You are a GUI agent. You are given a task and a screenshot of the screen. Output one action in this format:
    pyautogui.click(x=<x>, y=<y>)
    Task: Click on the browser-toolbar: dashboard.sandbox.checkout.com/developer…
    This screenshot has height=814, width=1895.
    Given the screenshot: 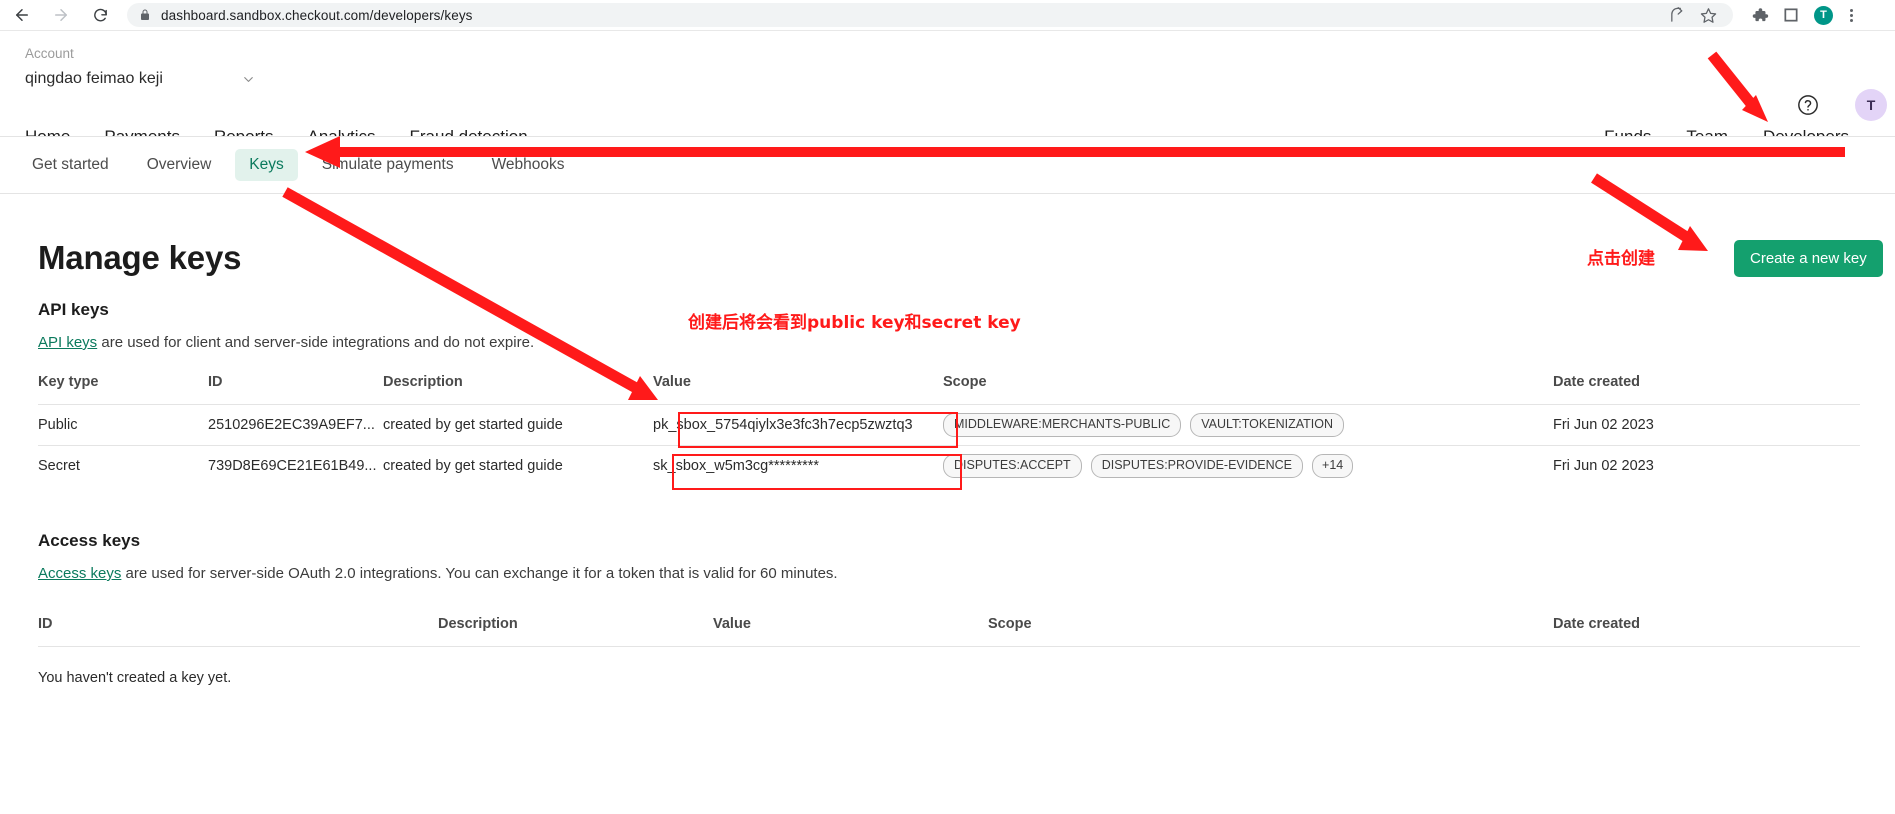 What is the action you would take?
    pyautogui.click(x=947, y=15)
    